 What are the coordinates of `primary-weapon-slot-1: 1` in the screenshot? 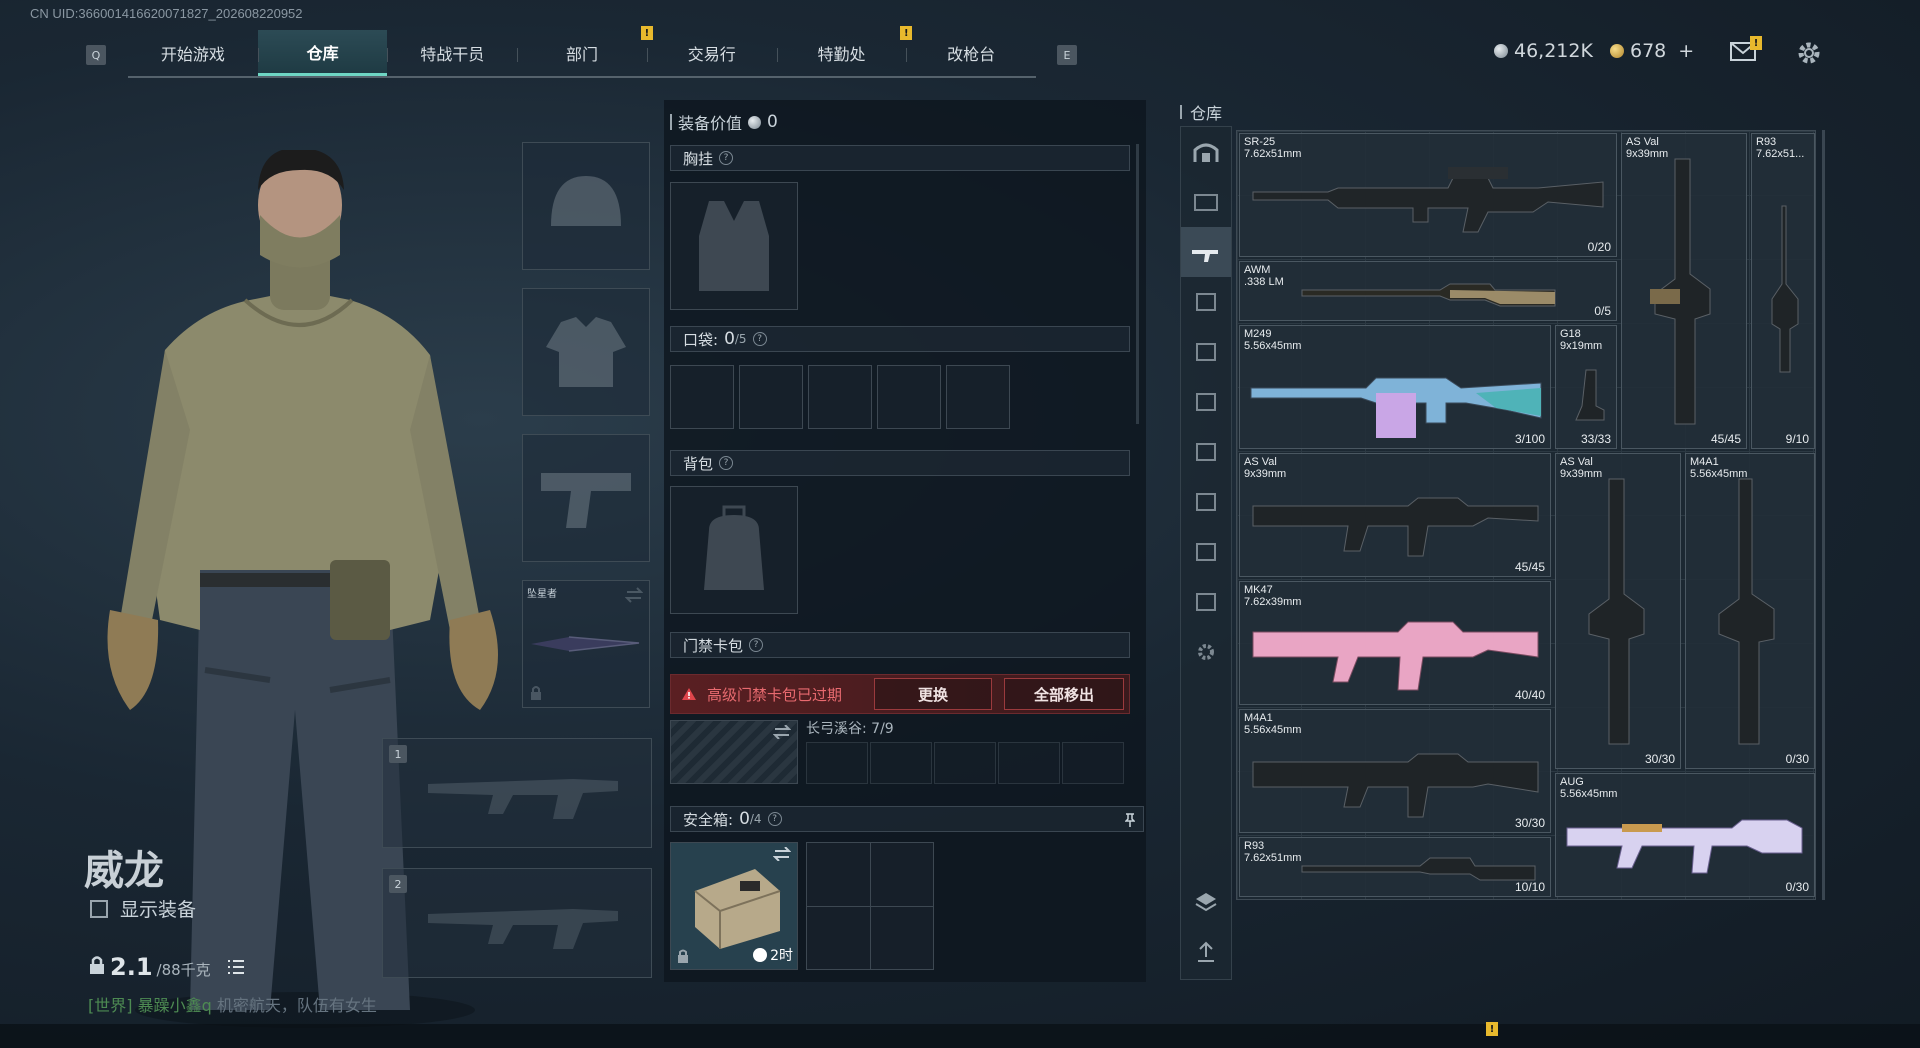 It's located at (517, 793).